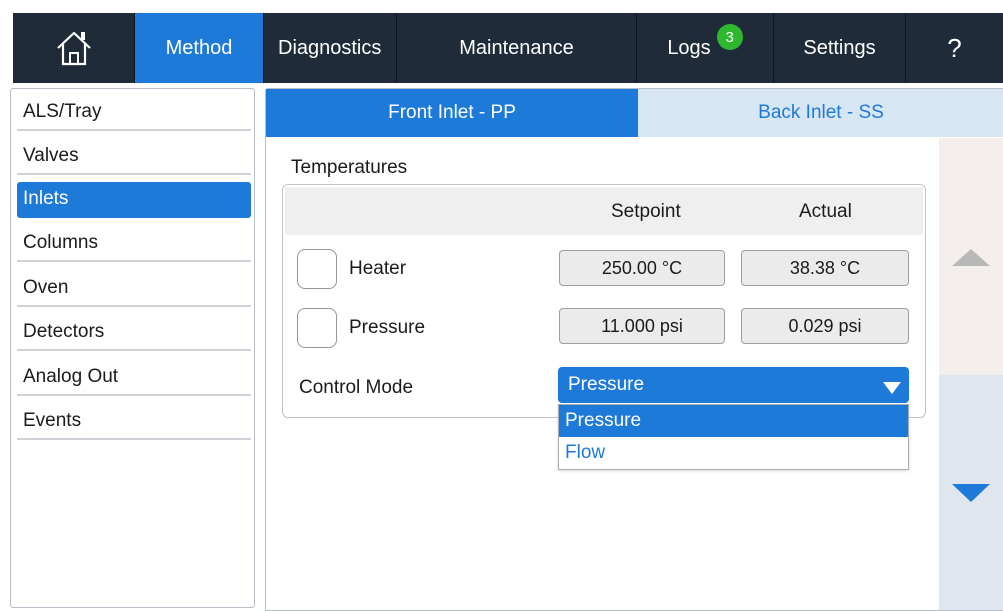  I want to click on control-mode-value: Pressure, so click(606, 384).